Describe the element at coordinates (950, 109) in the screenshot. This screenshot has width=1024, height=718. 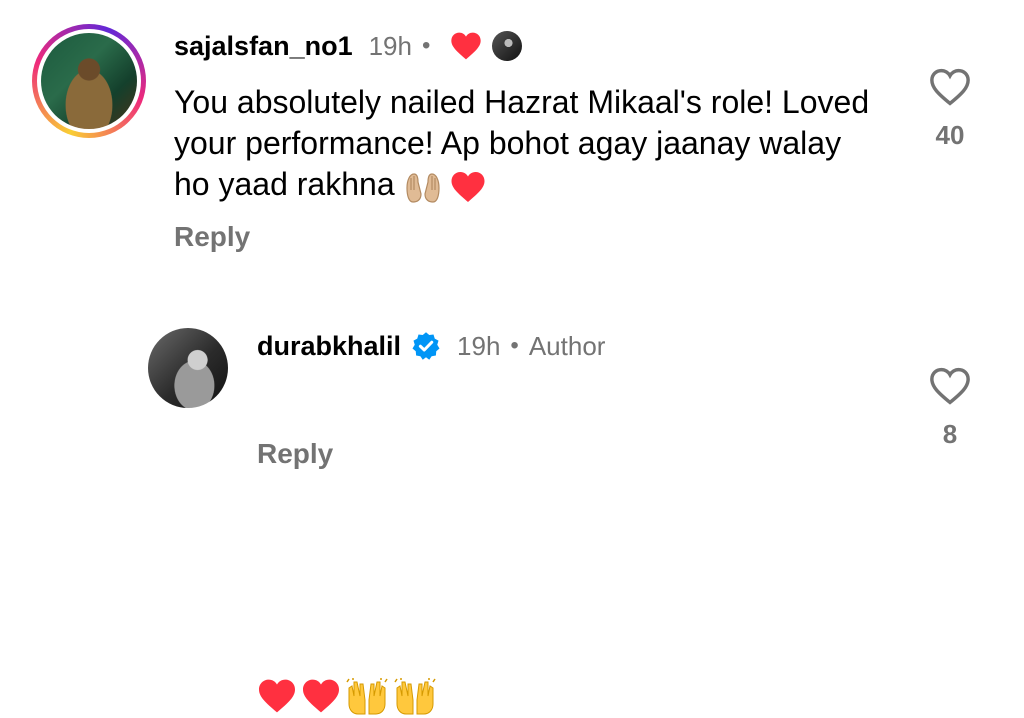
I see `like-column: 40` at that location.